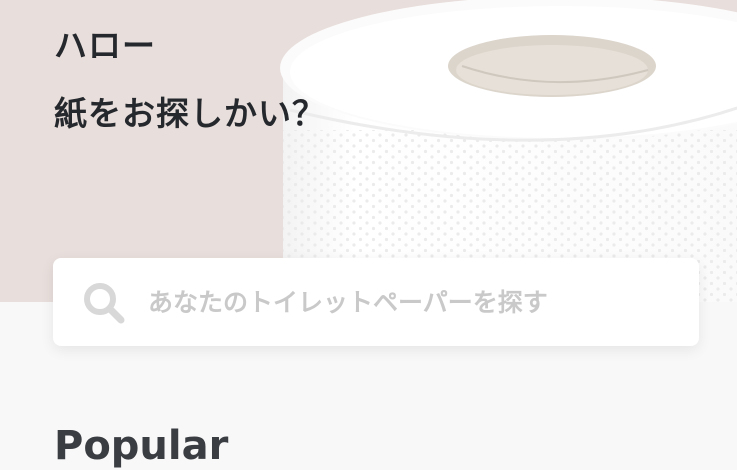 This screenshot has height=470, width=737. I want to click on search-input, so click(408, 302).